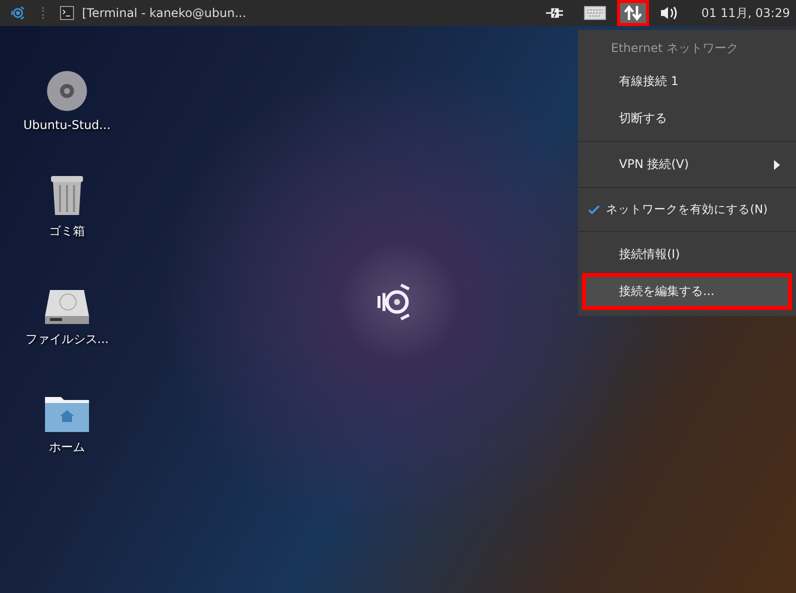  What do you see at coordinates (67, 13) in the screenshot?
I see `terminal-icon` at bounding box center [67, 13].